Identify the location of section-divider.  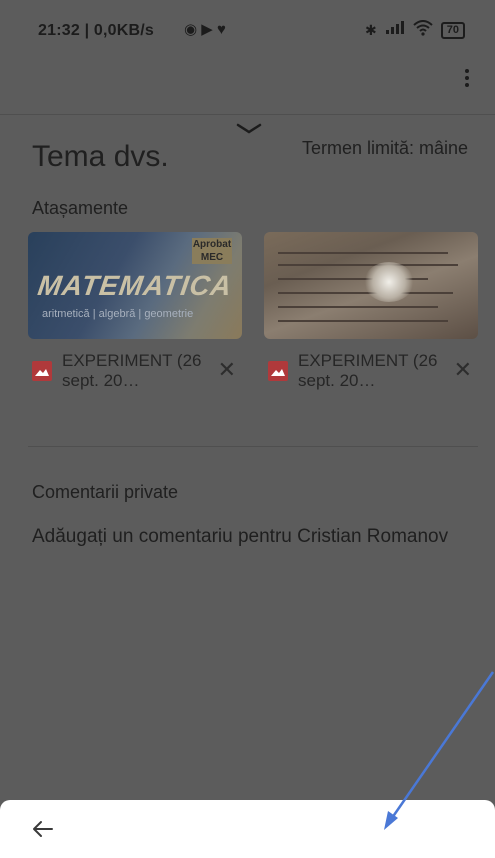
(253, 446).